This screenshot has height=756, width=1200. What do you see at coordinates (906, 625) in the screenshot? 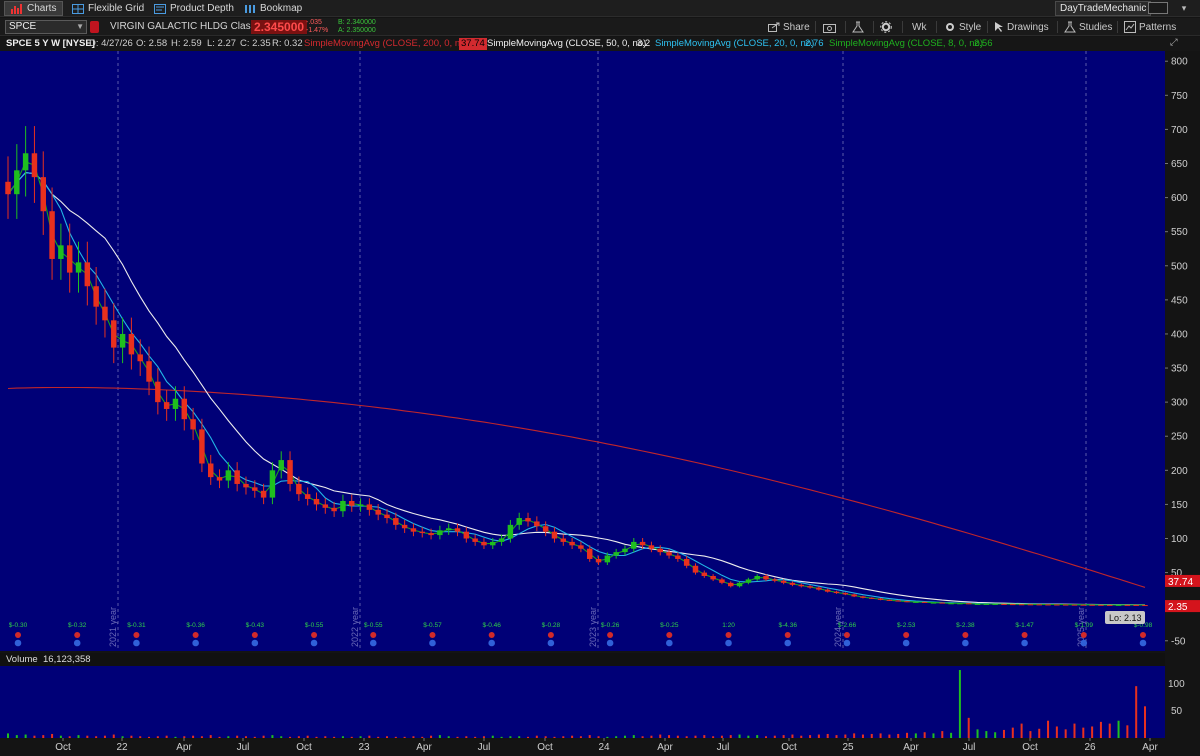
I see `earnings-label: $-2.53` at bounding box center [906, 625].